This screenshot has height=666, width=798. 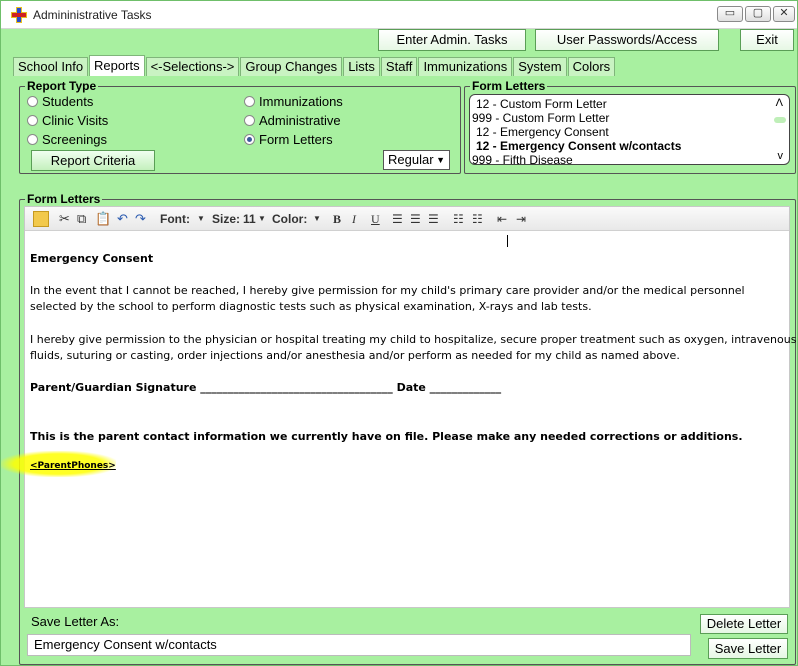 What do you see at coordinates (748, 648) in the screenshot?
I see `save-letter-button: Save Letter` at bounding box center [748, 648].